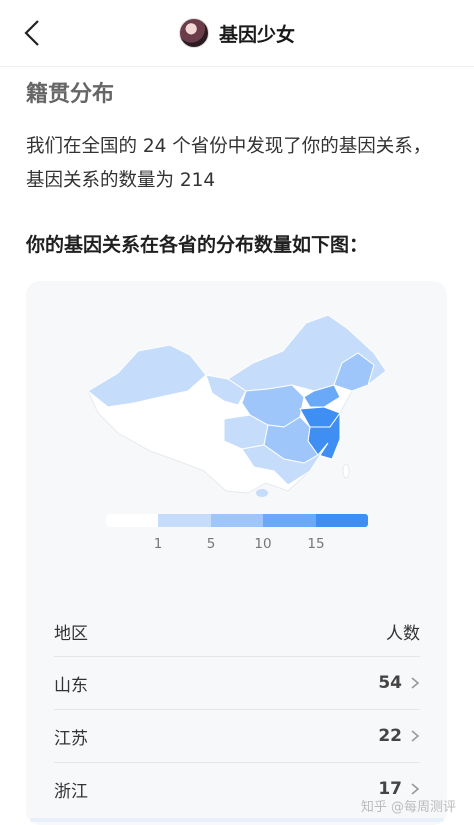 The width and height of the screenshot is (474, 825). What do you see at coordinates (263, 544) in the screenshot?
I see `legend-tick: 10` at bounding box center [263, 544].